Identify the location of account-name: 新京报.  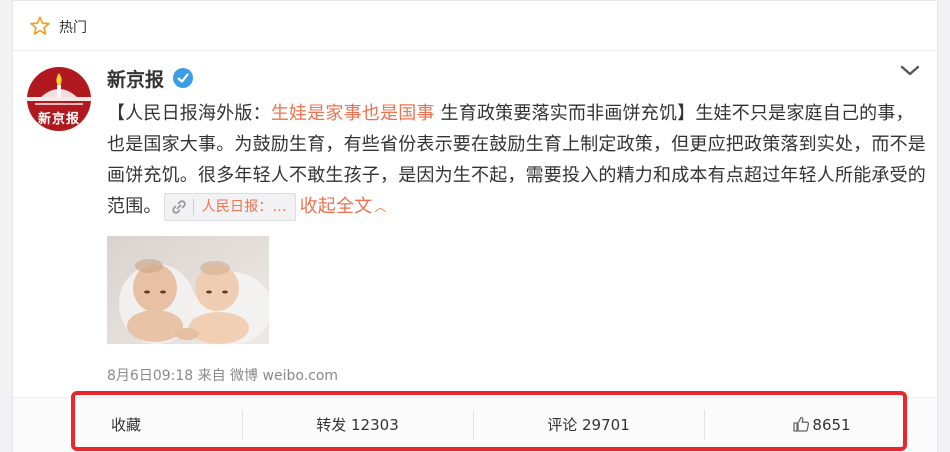
(135, 78).